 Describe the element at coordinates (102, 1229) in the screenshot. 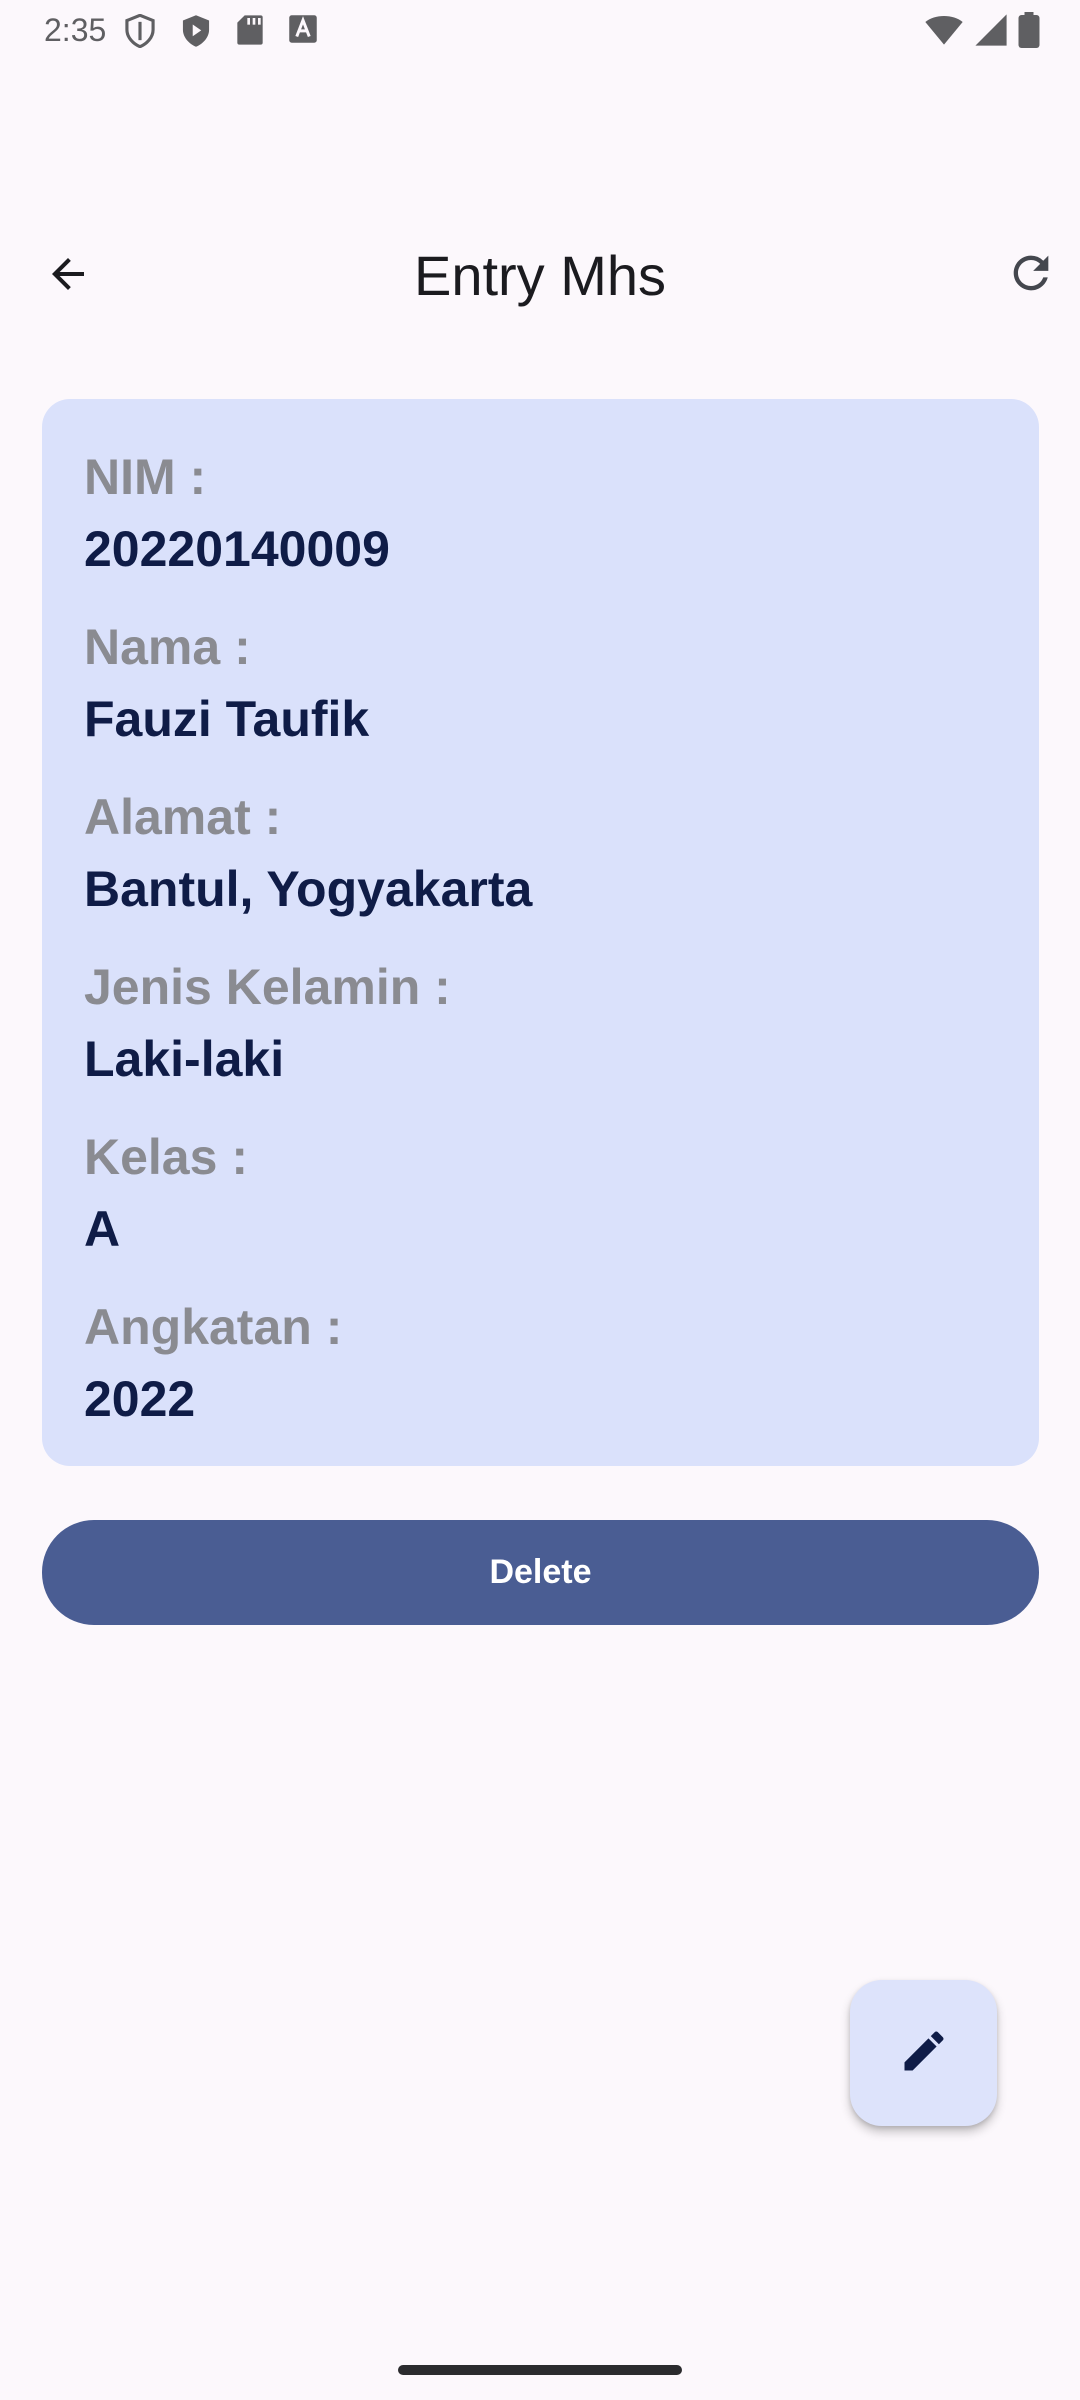

I see `field-value: A` at that location.